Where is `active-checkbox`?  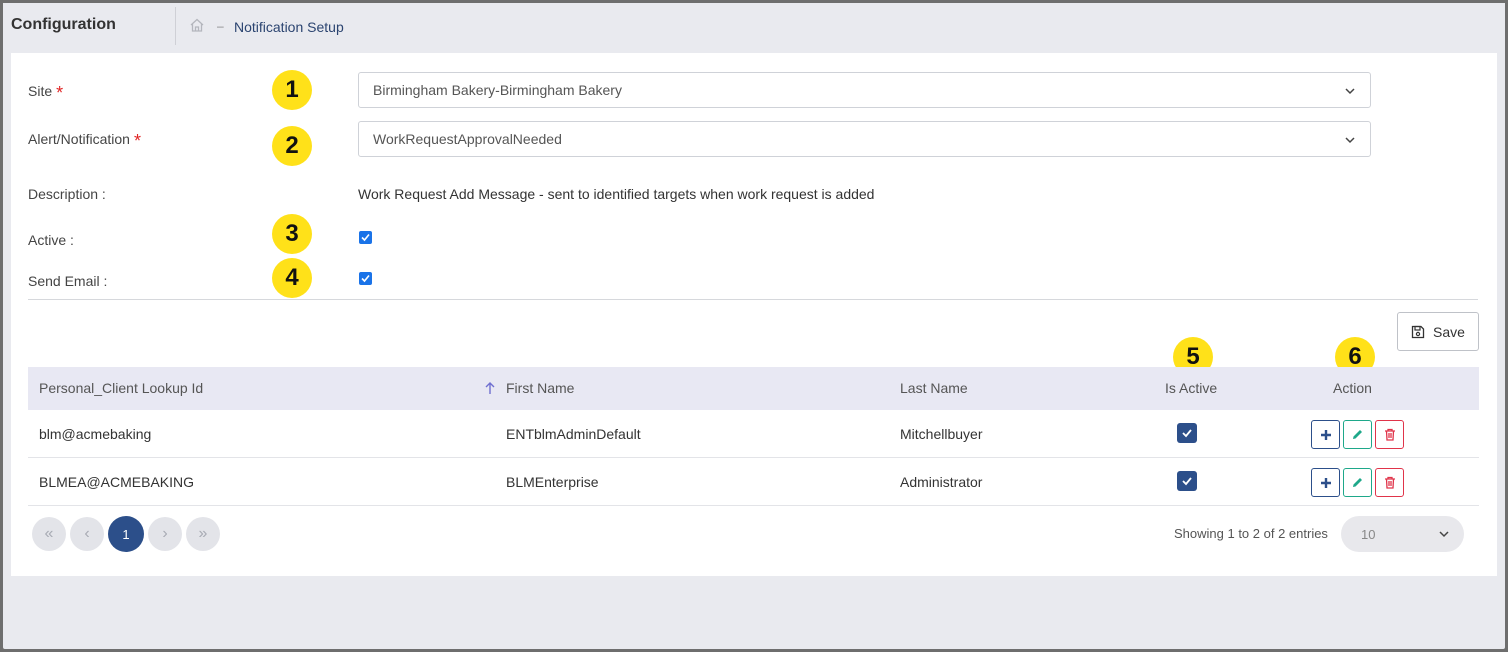 active-checkbox is located at coordinates (365, 237).